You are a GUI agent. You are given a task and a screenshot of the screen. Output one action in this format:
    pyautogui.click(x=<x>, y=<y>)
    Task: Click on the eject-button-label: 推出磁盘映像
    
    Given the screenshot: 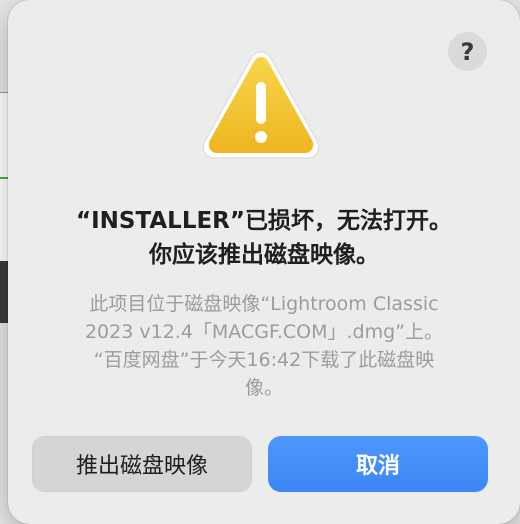 What is the action you would take?
    pyautogui.click(x=141, y=466)
    